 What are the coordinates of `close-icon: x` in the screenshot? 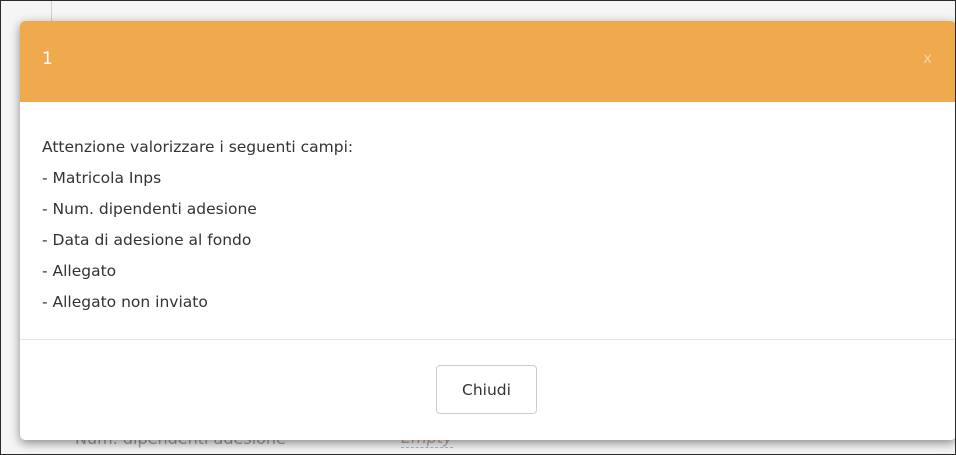 It's located at (927, 58).